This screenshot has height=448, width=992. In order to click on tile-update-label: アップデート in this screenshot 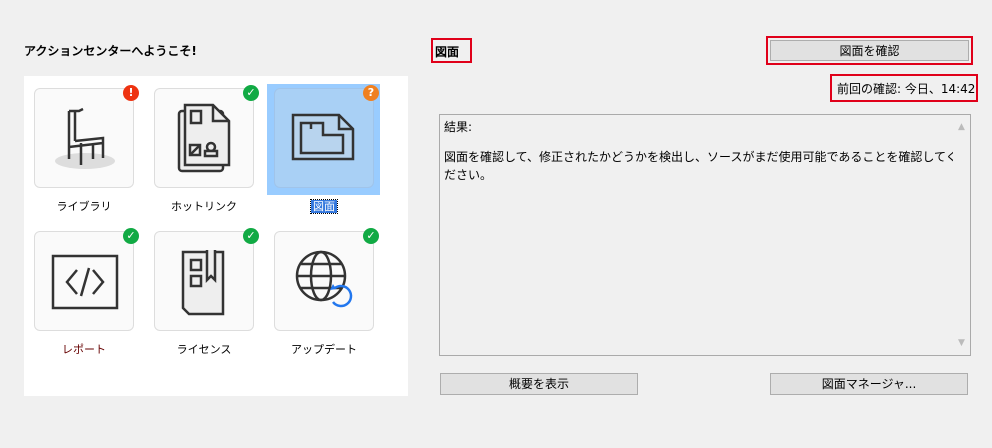, I will do `click(324, 349)`.